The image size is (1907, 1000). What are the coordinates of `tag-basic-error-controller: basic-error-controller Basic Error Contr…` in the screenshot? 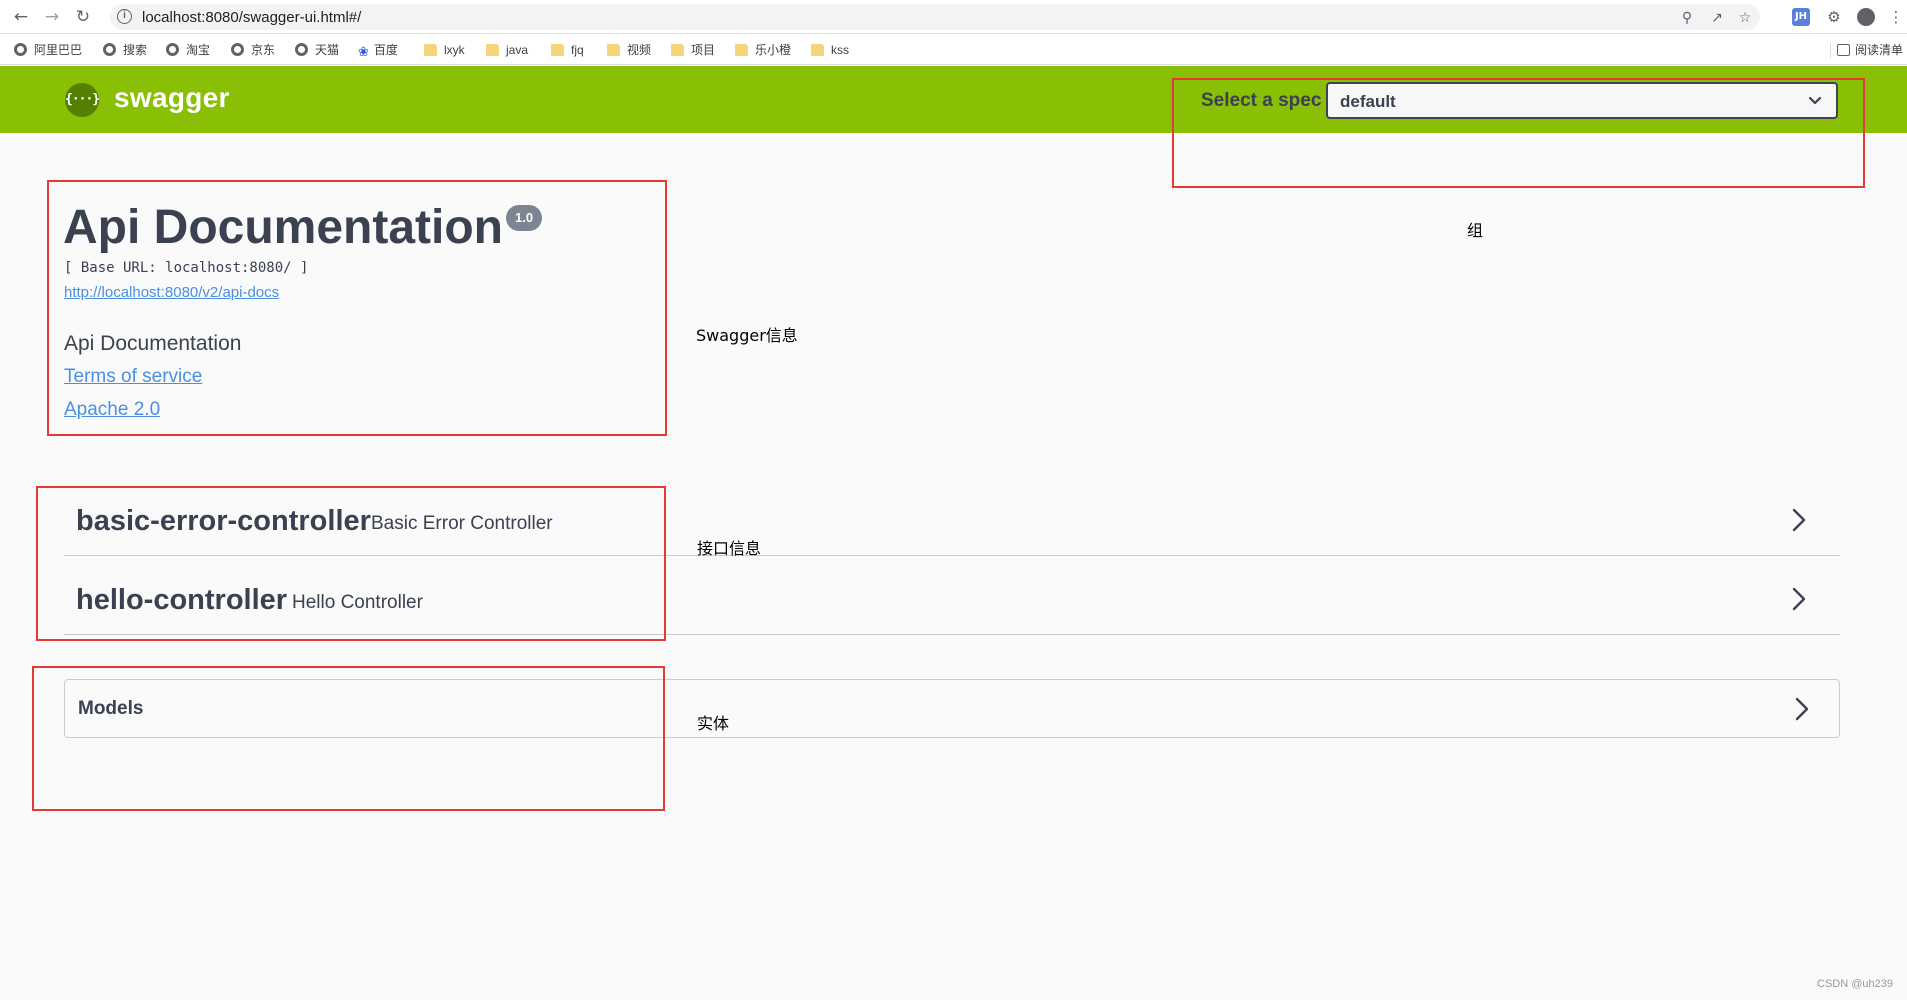 It's located at (952, 516).